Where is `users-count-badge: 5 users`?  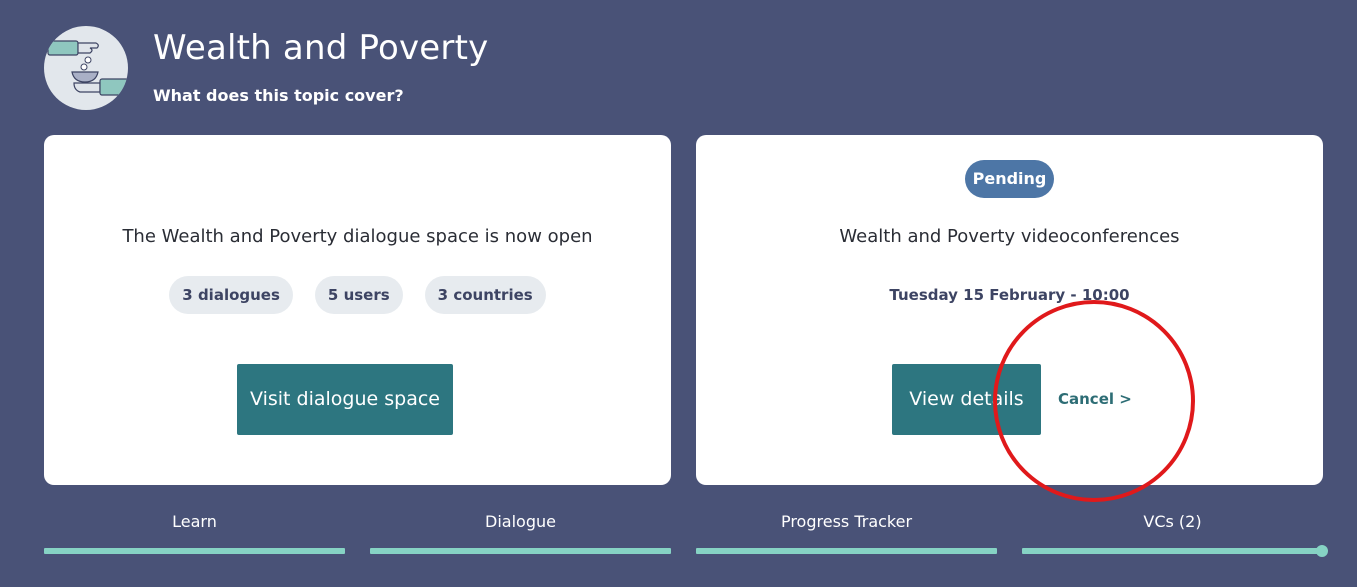 users-count-badge: 5 users is located at coordinates (358, 295).